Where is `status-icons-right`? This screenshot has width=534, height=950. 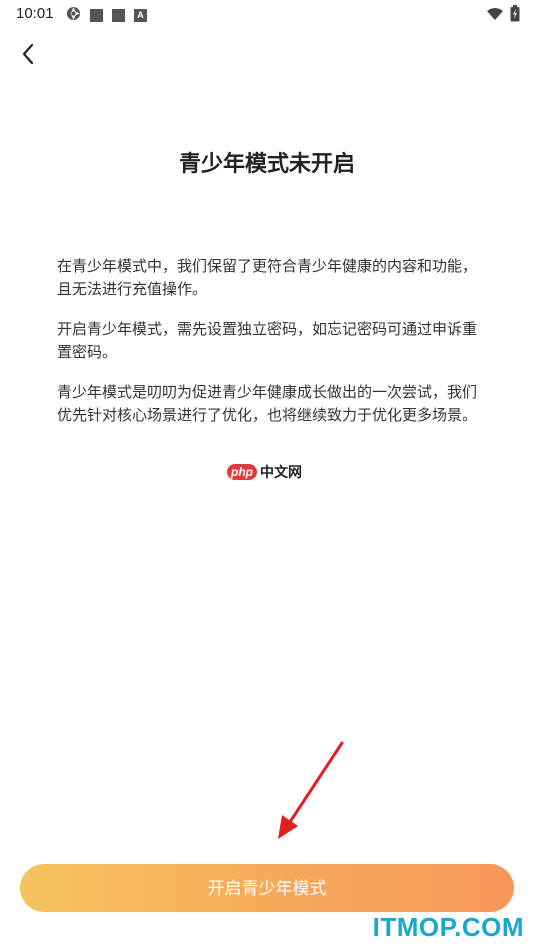 status-icons-right is located at coordinates (503, 15).